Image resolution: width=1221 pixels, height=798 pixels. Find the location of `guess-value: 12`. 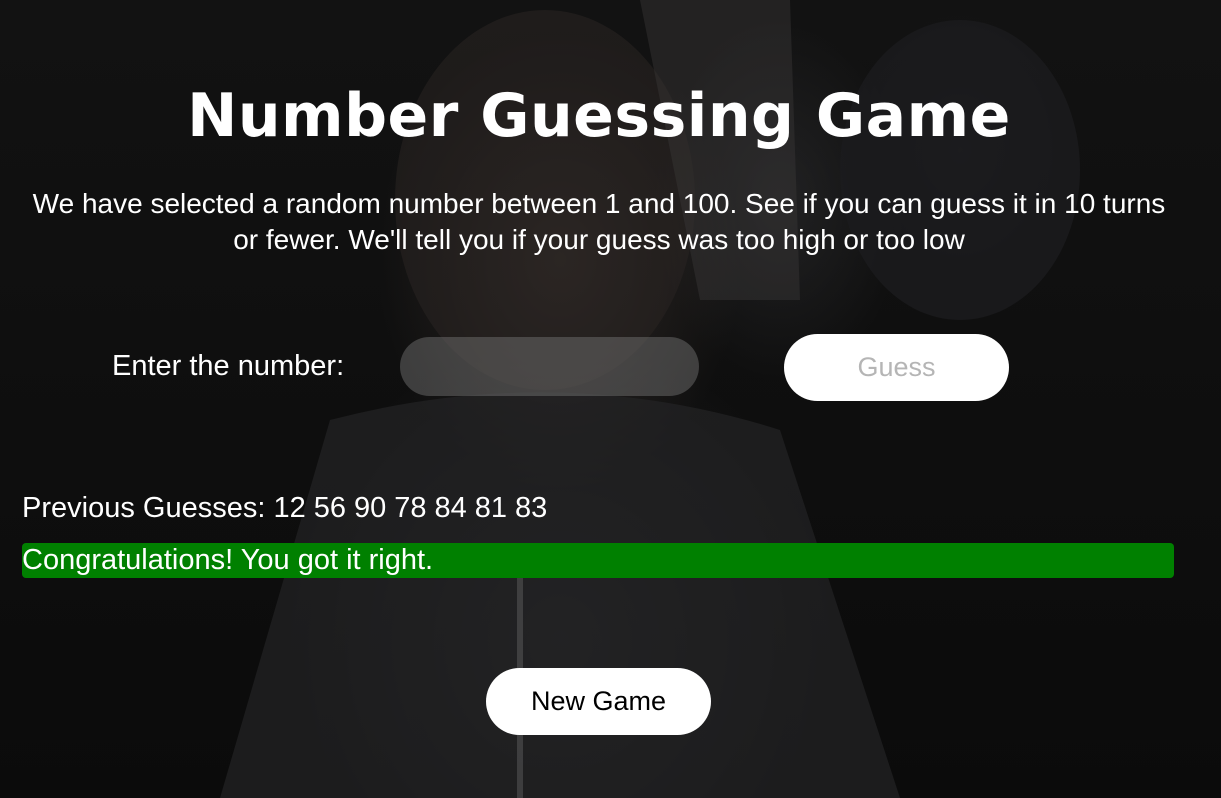

guess-value: 12 is located at coordinates (289, 508).